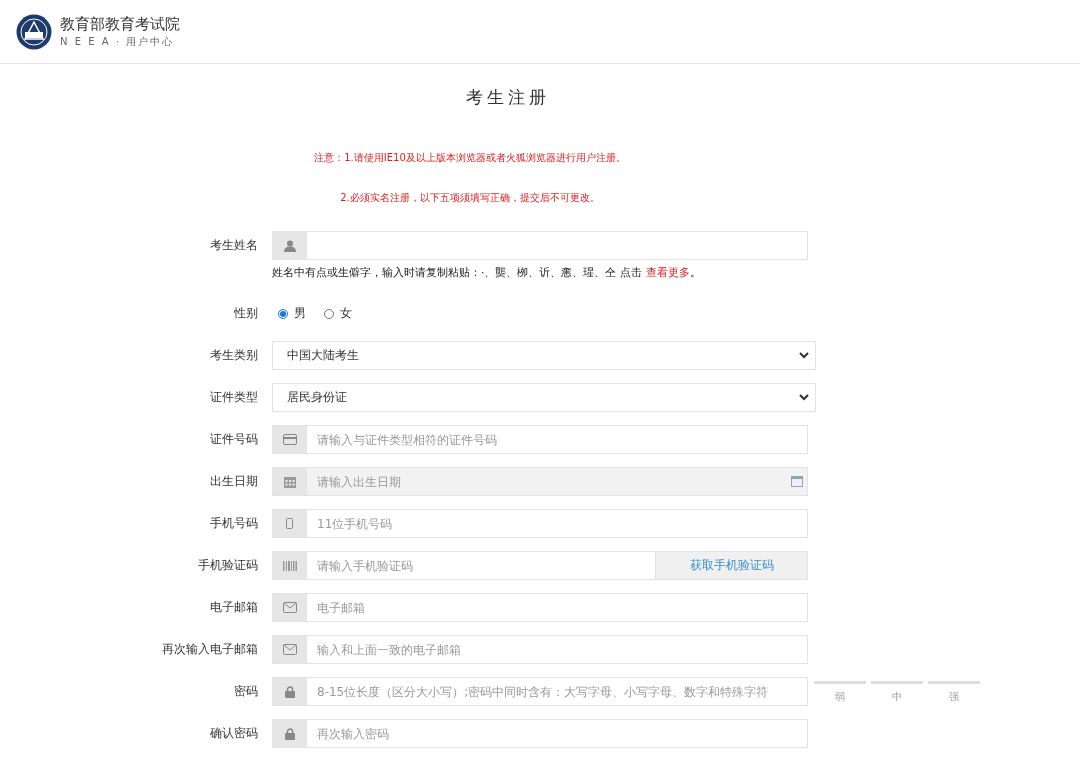 The height and width of the screenshot is (766, 1080). I want to click on strength-label: 强, so click(954, 697).